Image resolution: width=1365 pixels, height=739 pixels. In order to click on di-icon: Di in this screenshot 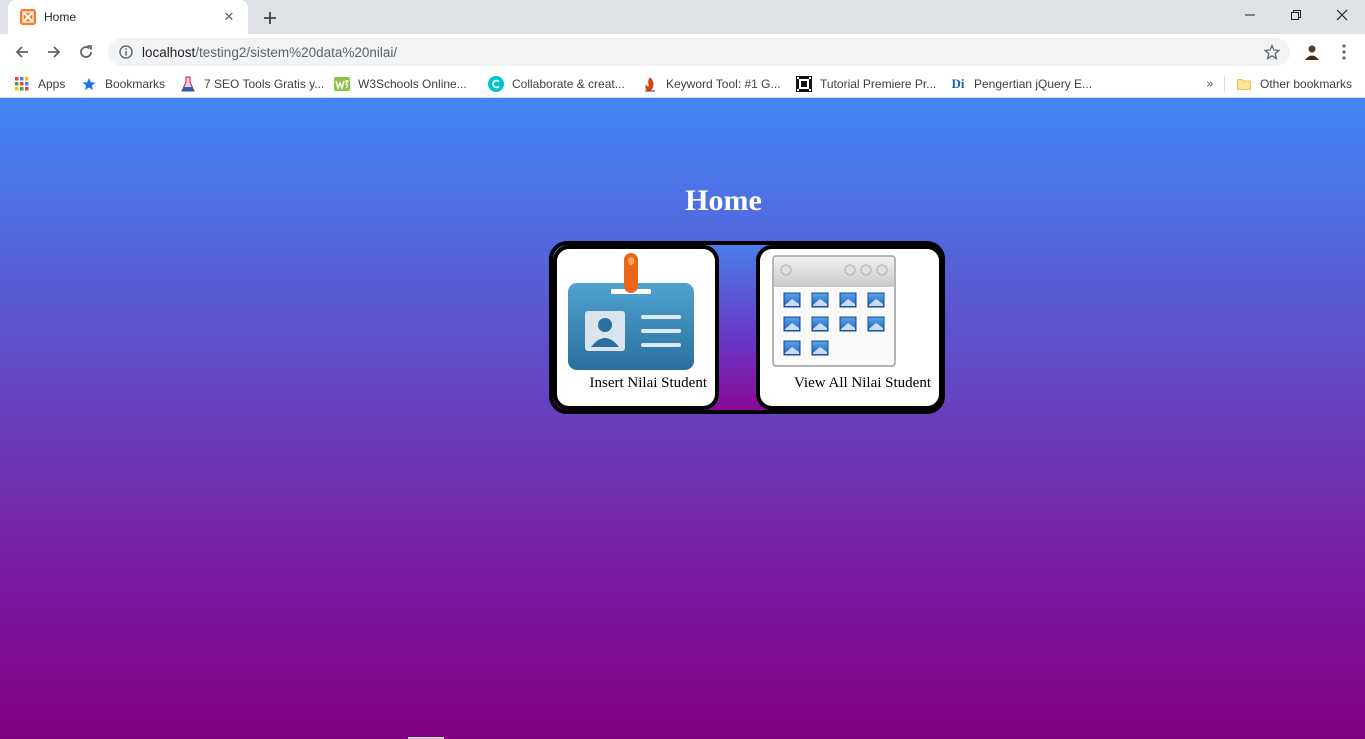, I will do `click(958, 83)`.